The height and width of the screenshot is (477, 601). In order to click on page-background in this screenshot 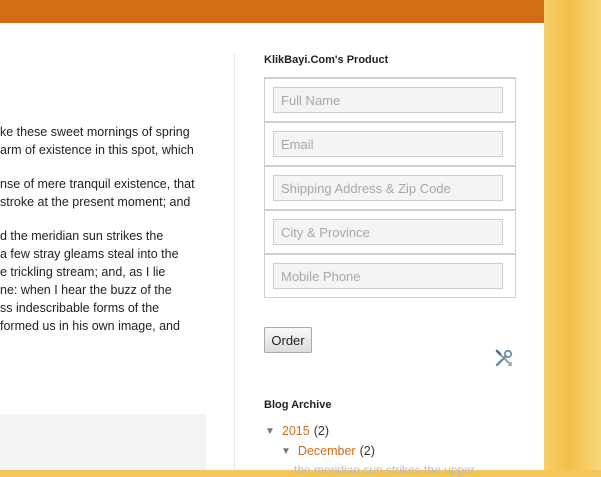, I will do `click(572, 235)`.